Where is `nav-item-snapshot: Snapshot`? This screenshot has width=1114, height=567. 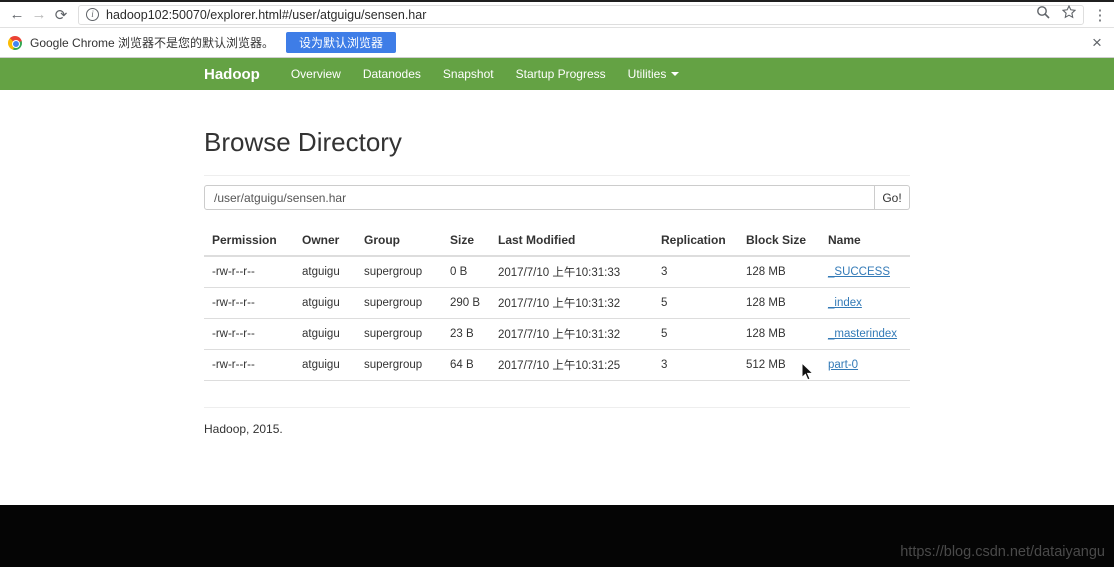 nav-item-snapshot: Snapshot is located at coordinates (468, 74).